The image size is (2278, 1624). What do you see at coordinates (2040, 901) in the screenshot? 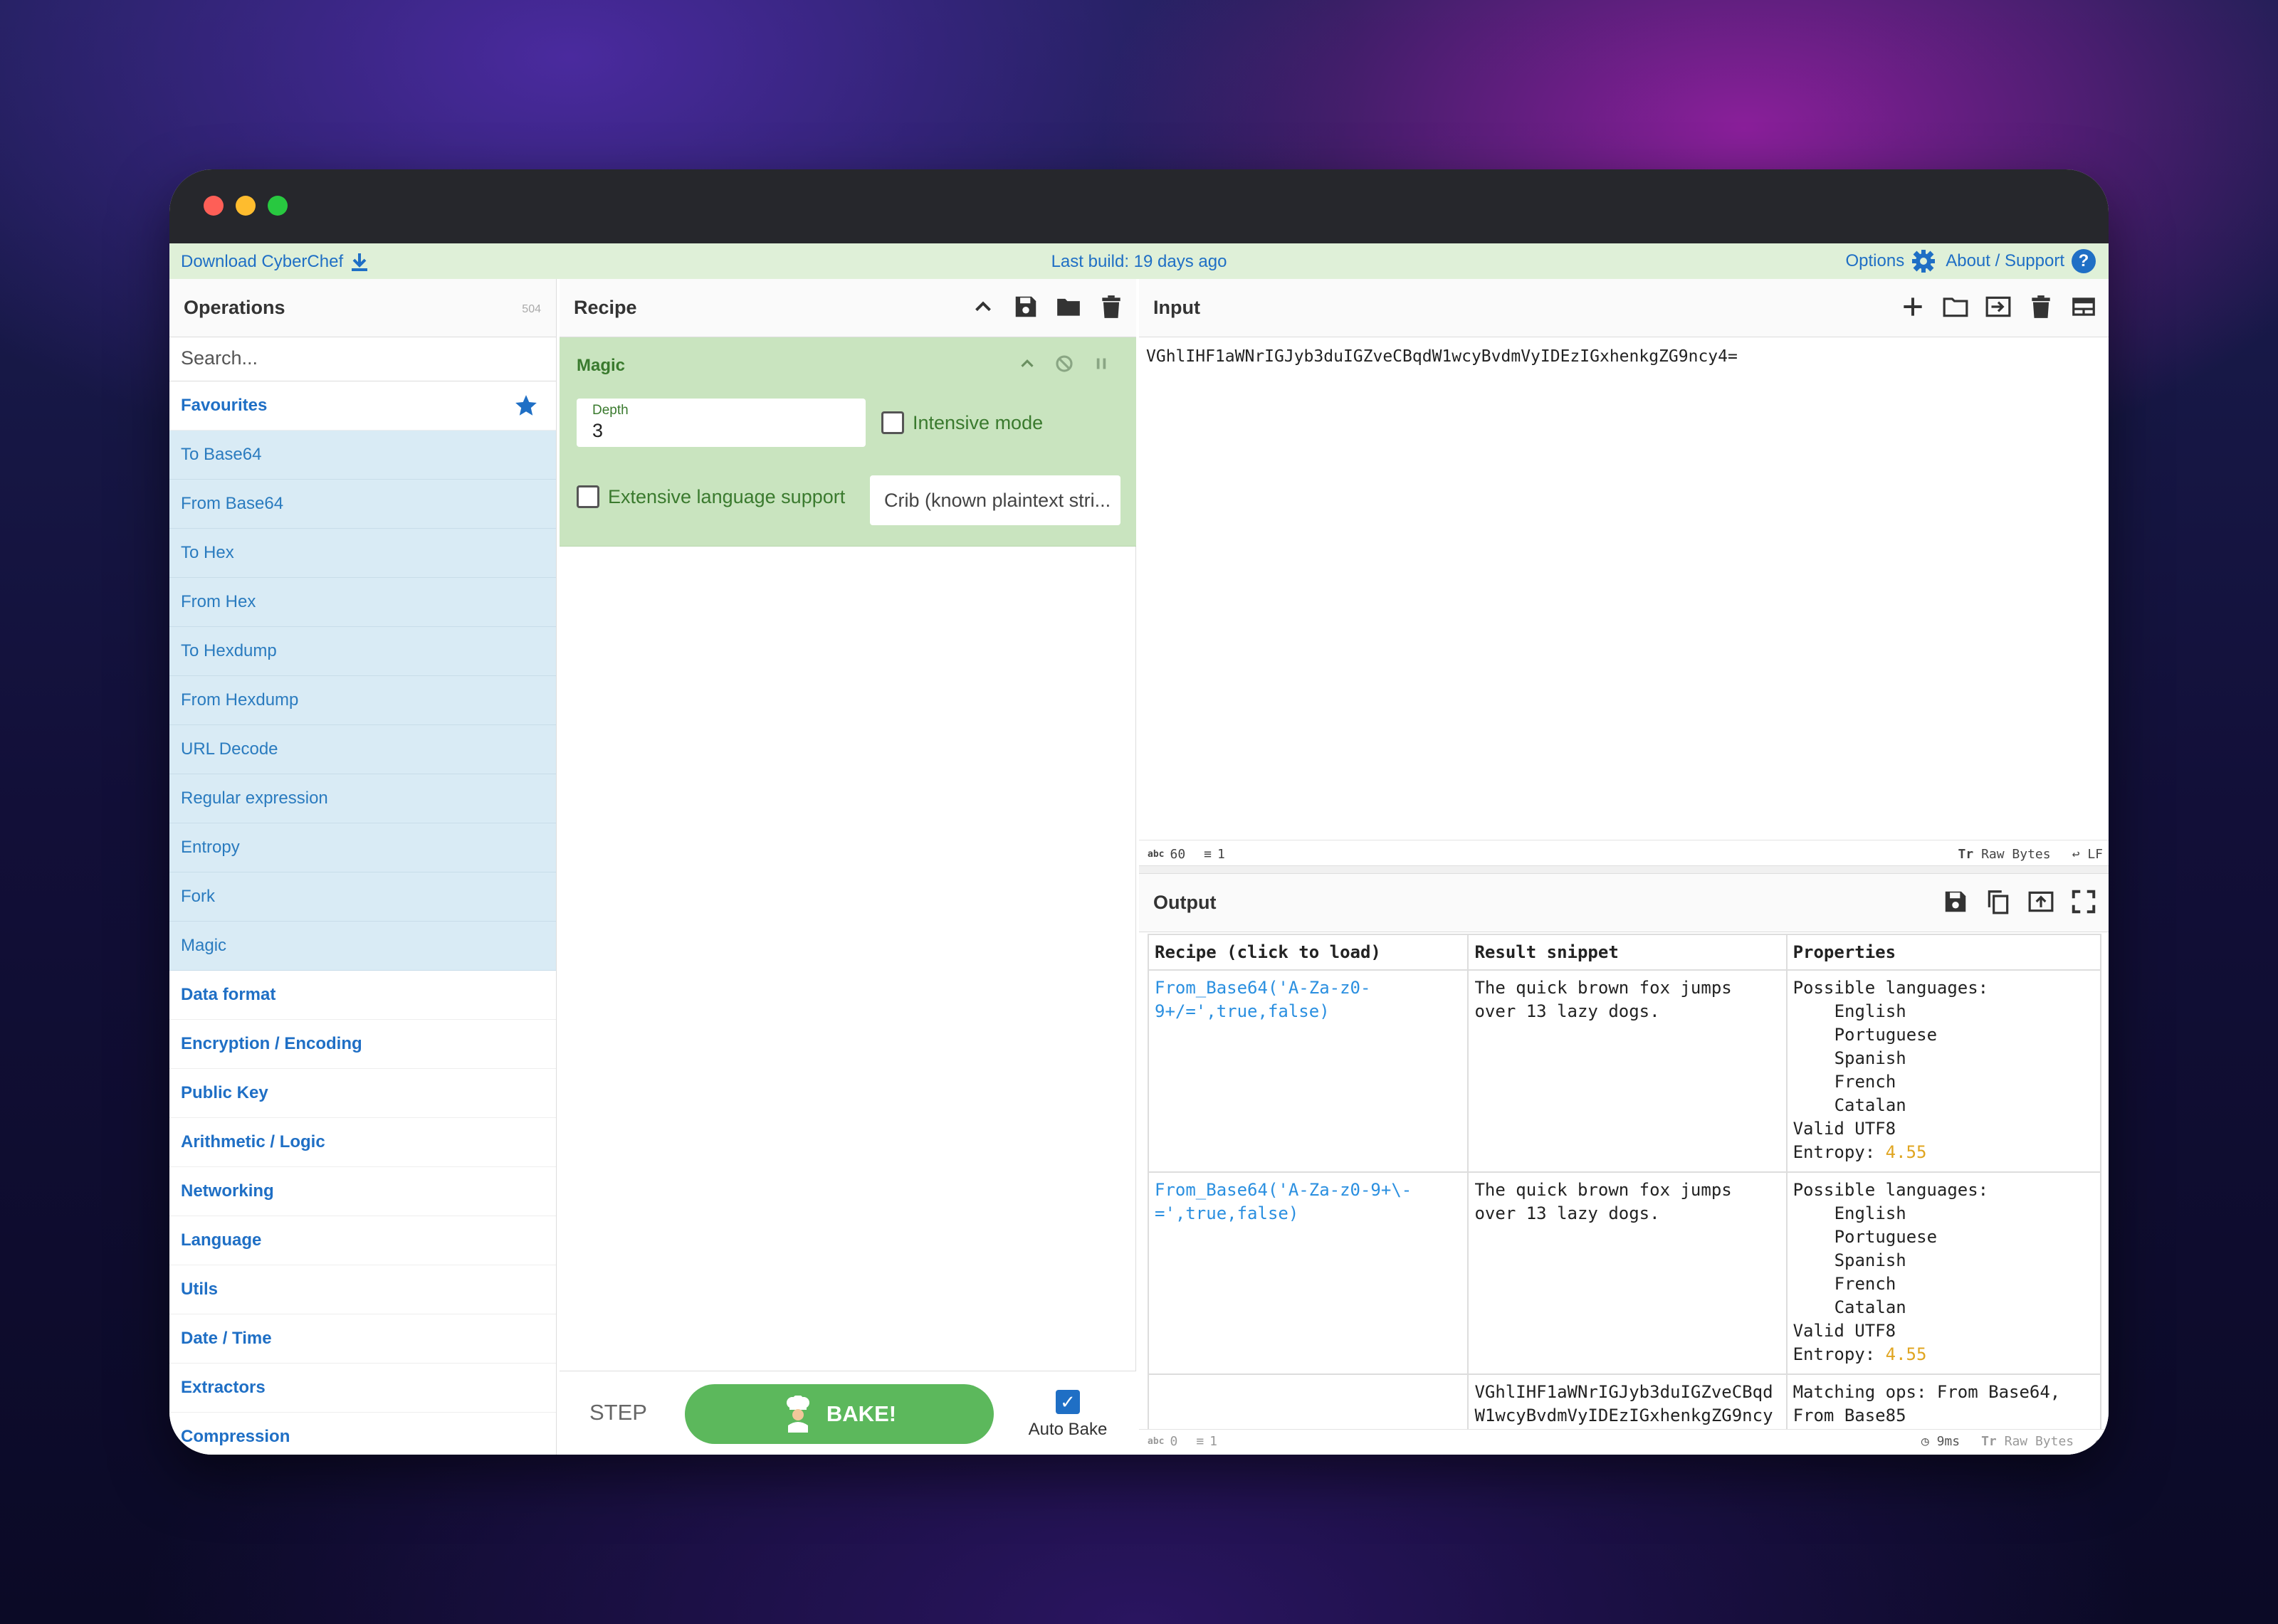
I see `replace-input-icon` at bounding box center [2040, 901].